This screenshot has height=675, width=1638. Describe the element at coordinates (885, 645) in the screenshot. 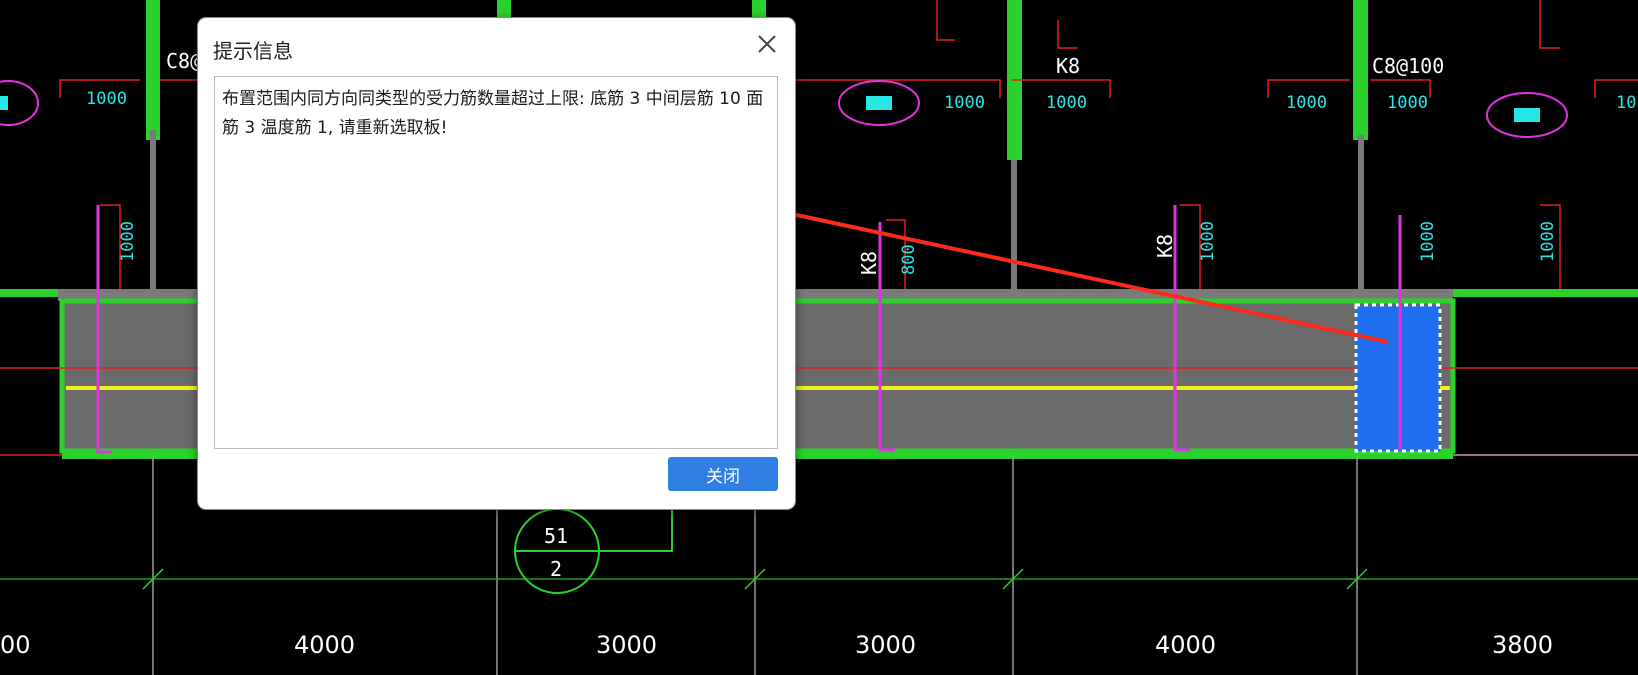

I see `span-dim-3: 3000` at that location.